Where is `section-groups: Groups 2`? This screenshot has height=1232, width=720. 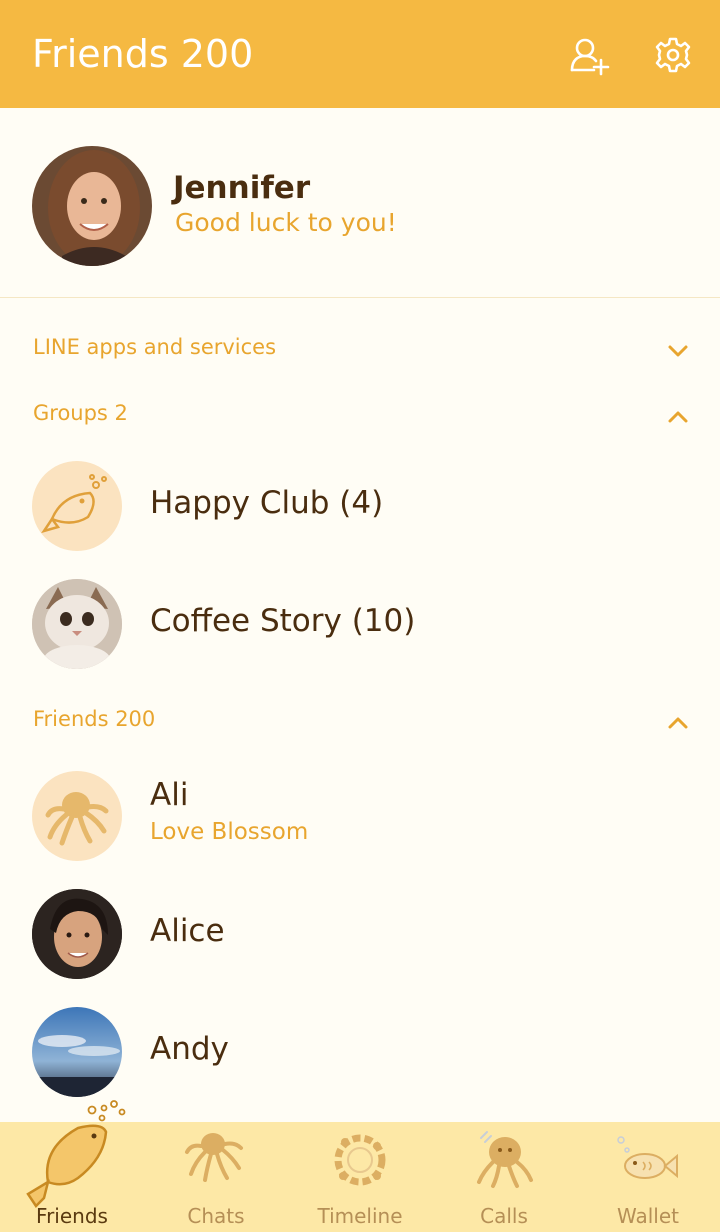
section-groups: Groups 2 is located at coordinates (360, 418).